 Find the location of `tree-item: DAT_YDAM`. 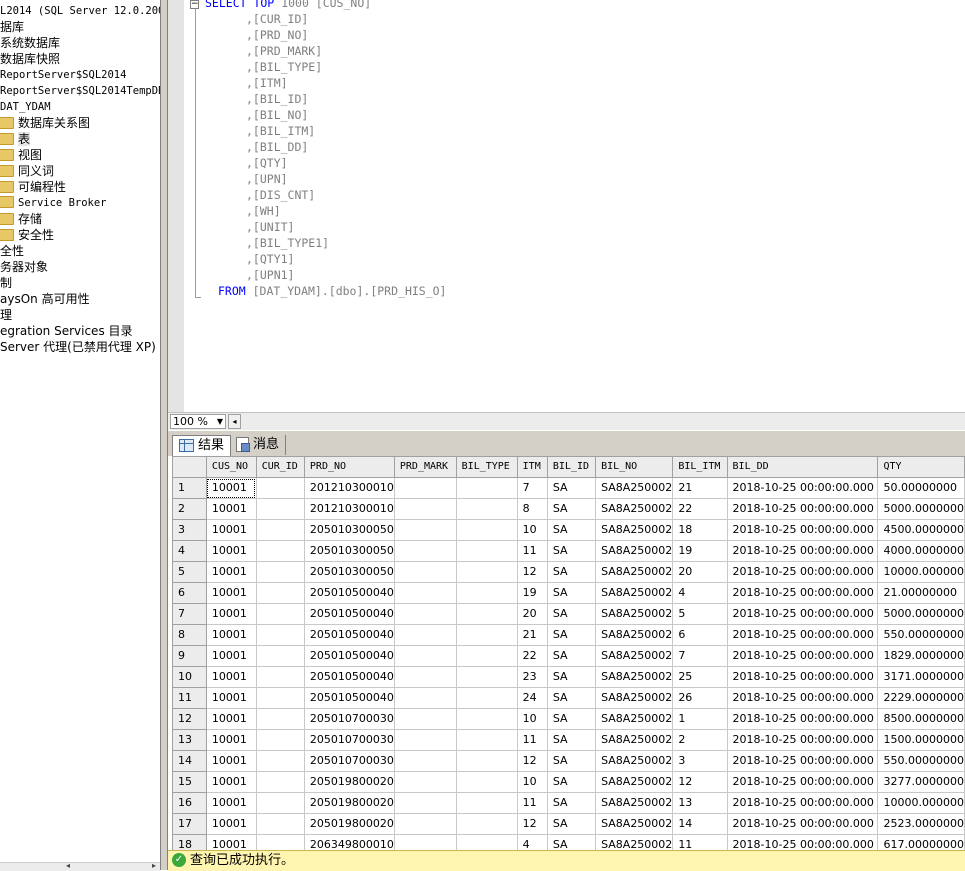

tree-item: DAT_YDAM is located at coordinates (25, 107).